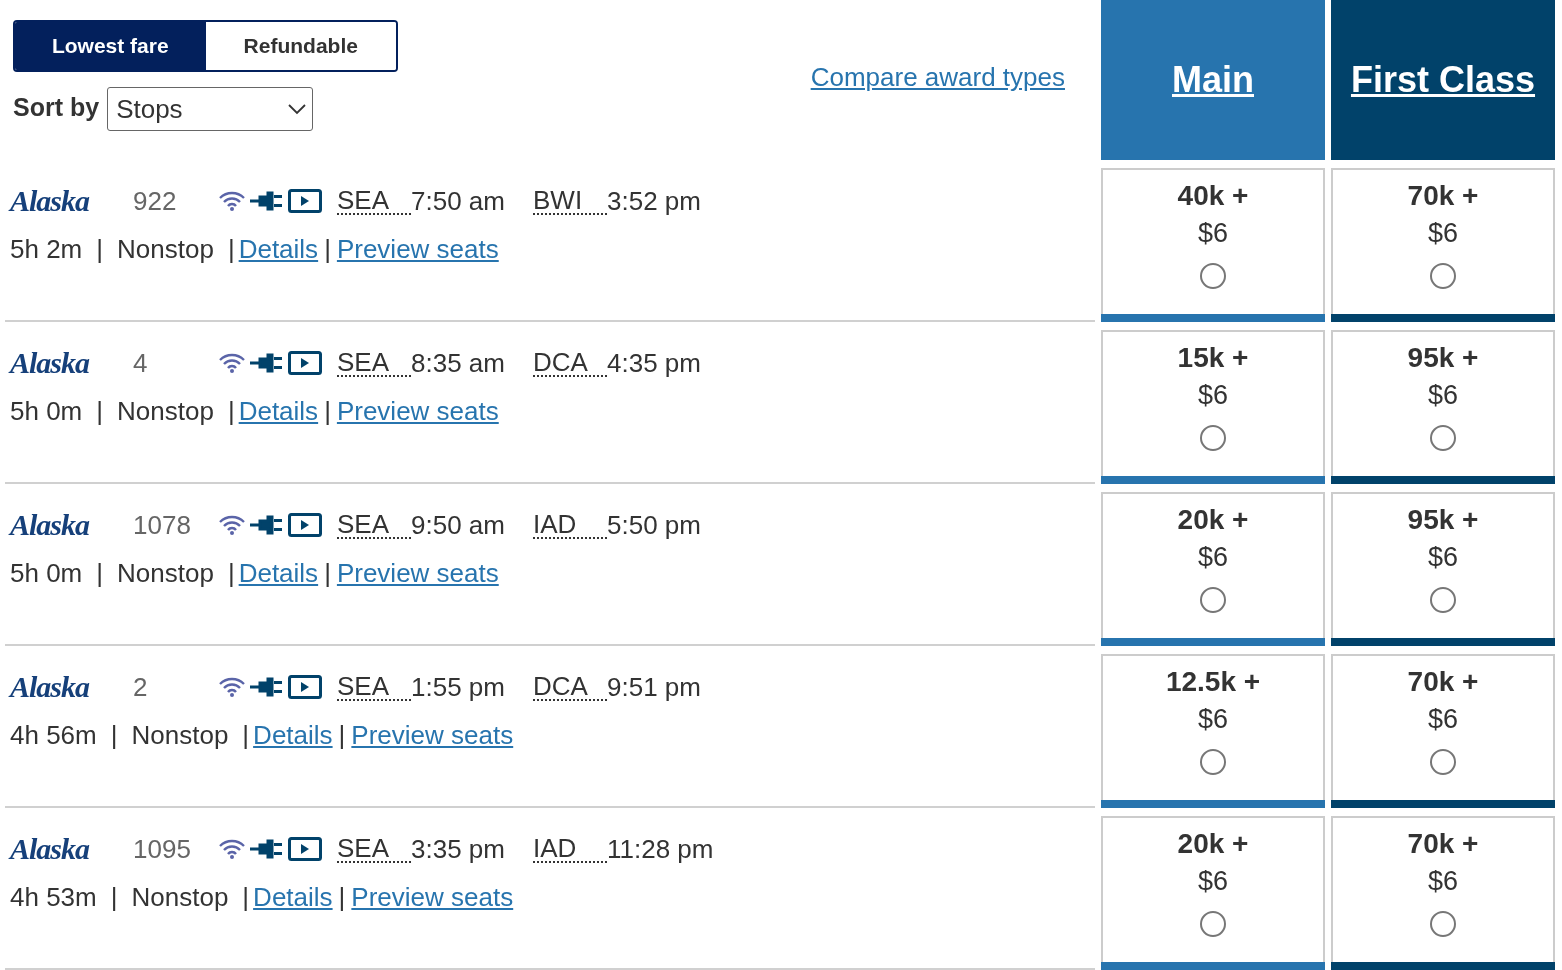 This screenshot has width=1562, height=970. I want to click on fare-points: 95k +, so click(1443, 520).